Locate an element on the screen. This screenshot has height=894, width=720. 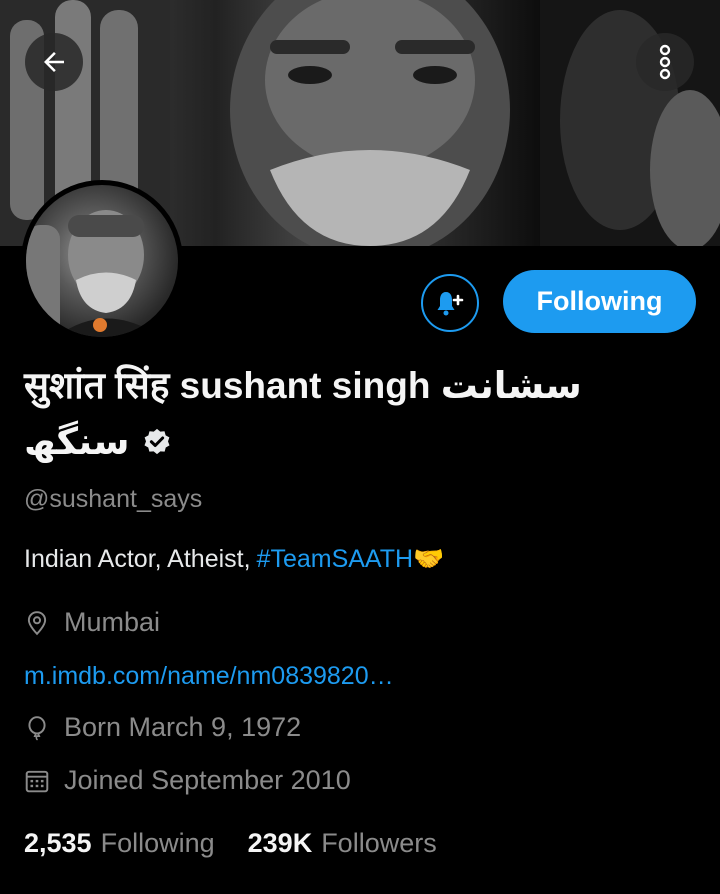
vertical-dots-icon is located at coordinates (665, 62).